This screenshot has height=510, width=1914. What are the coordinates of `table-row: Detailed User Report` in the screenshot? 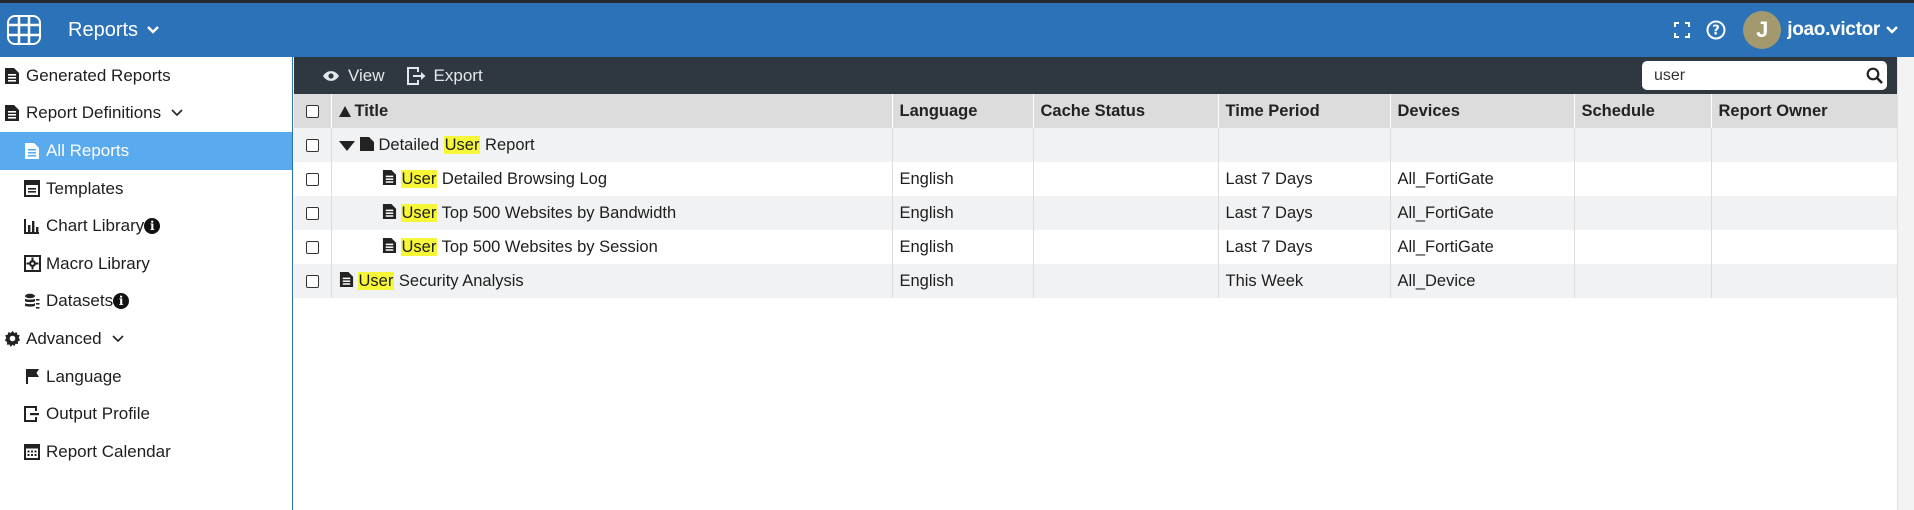 It's located at (1096, 145).